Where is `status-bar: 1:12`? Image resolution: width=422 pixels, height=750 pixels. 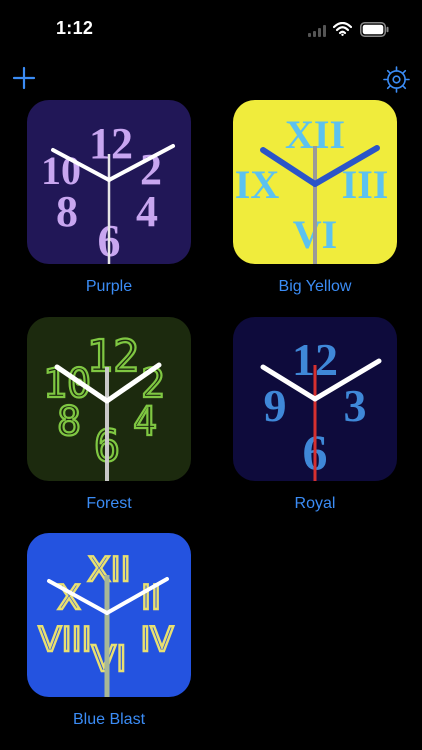 status-bar: 1:12 is located at coordinates (211, 29).